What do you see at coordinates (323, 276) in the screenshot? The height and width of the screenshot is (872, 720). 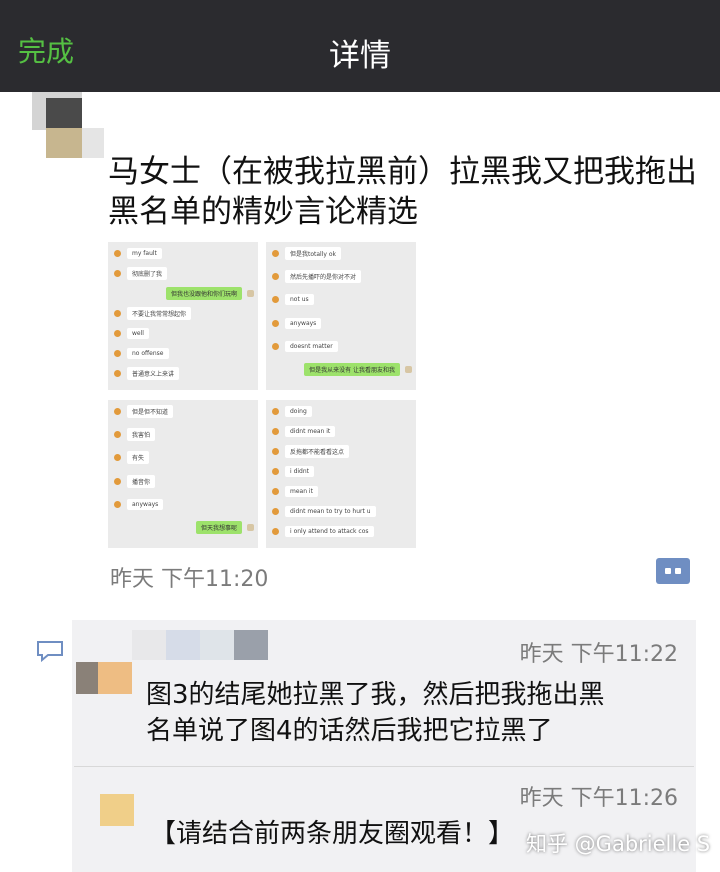 I see `chat-bubble: 然后先播吓的是你对不对` at bounding box center [323, 276].